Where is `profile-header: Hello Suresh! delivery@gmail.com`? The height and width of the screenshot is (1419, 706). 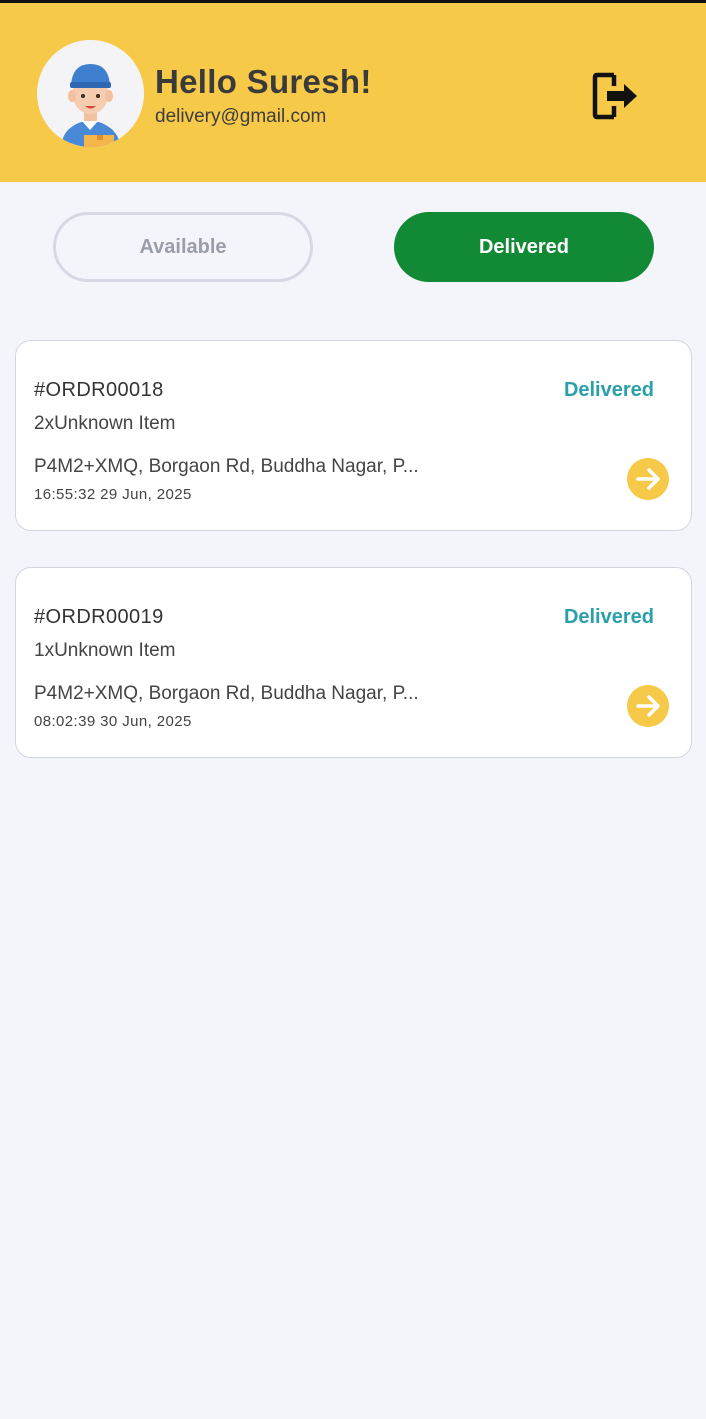 profile-header: Hello Suresh! delivery@gmail.com is located at coordinates (353, 92).